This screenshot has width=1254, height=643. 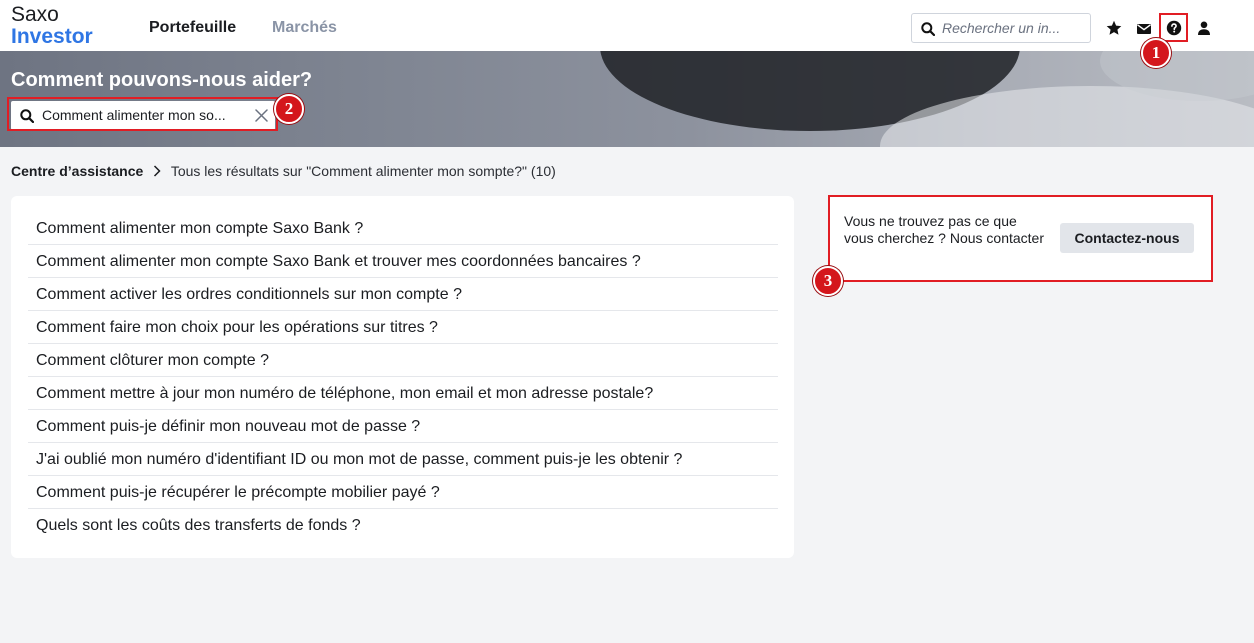 What do you see at coordinates (1204, 28) in the screenshot?
I see `user-icon` at bounding box center [1204, 28].